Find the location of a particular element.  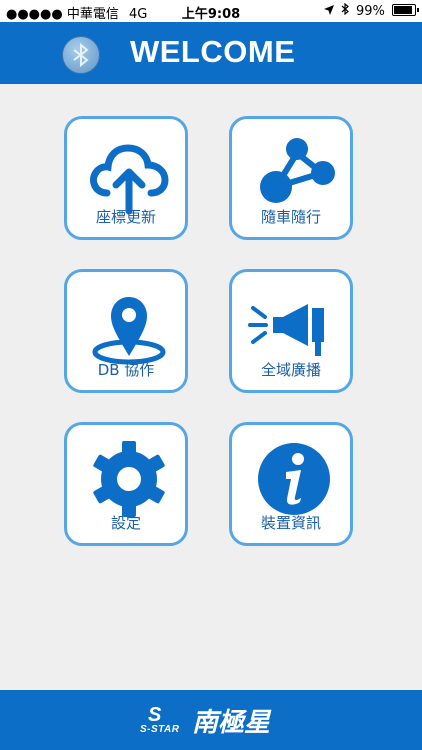

brand-name-cn: 南極星 is located at coordinates (231, 723).